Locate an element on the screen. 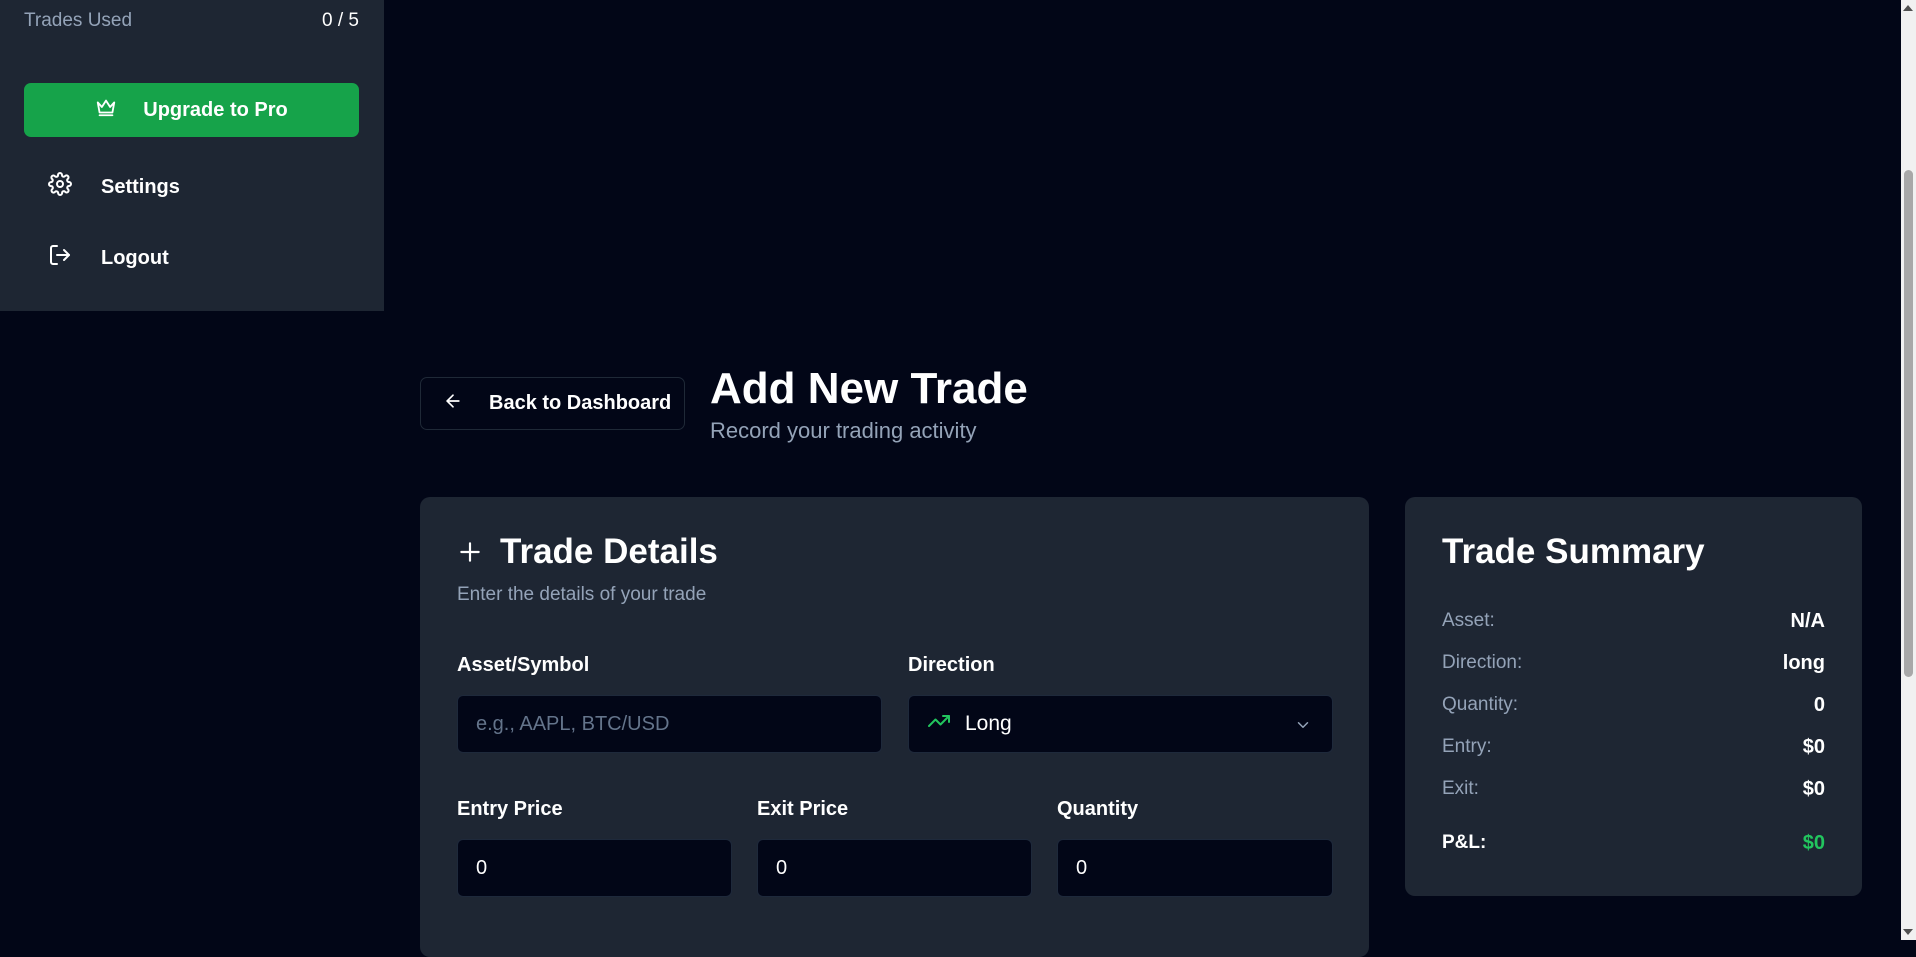  chevron-down-icon is located at coordinates (1303, 728).